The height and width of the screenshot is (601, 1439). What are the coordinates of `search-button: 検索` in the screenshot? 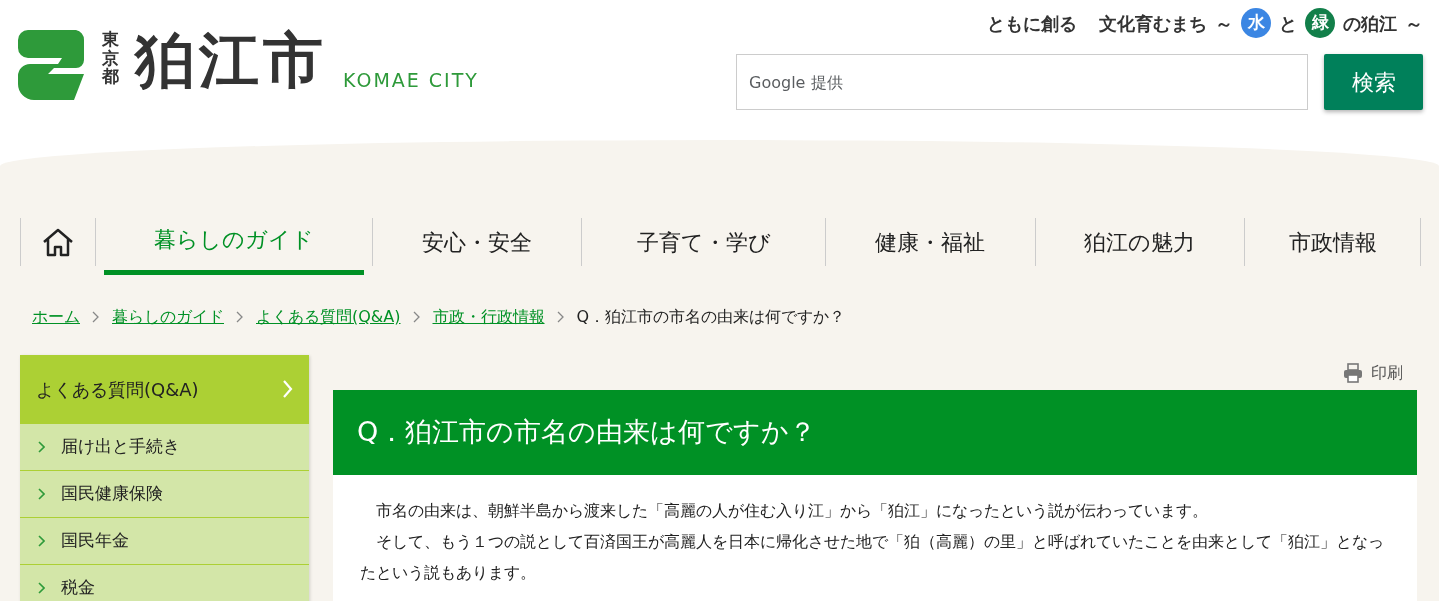 It's located at (1373, 82).